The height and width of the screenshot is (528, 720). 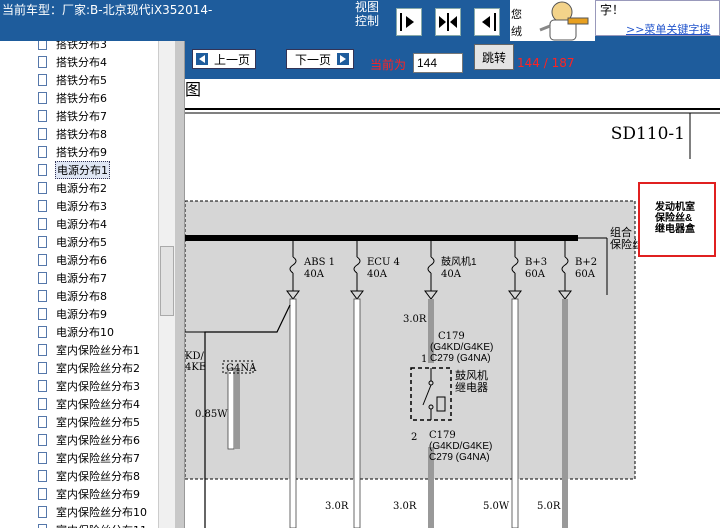 I want to click on tree-item: 室内保险丝分布11, so click(x=93, y=524).